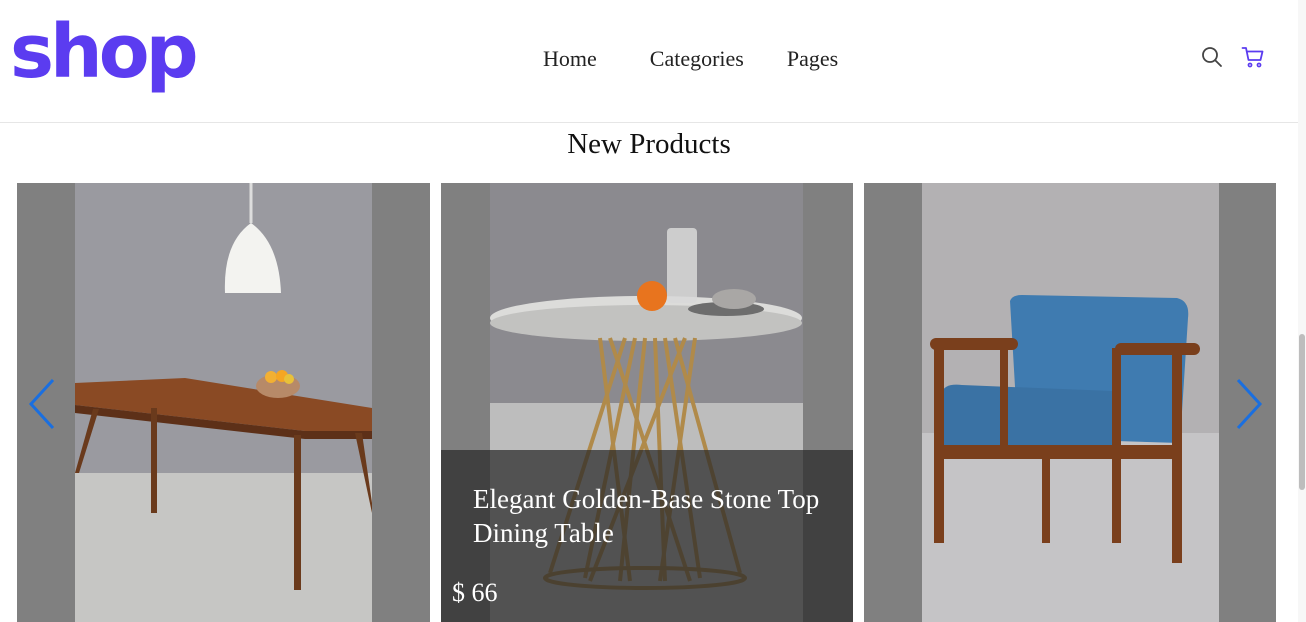 The height and width of the screenshot is (622, 1306). I want to click on chevron-left-icon, so click(42, 404).